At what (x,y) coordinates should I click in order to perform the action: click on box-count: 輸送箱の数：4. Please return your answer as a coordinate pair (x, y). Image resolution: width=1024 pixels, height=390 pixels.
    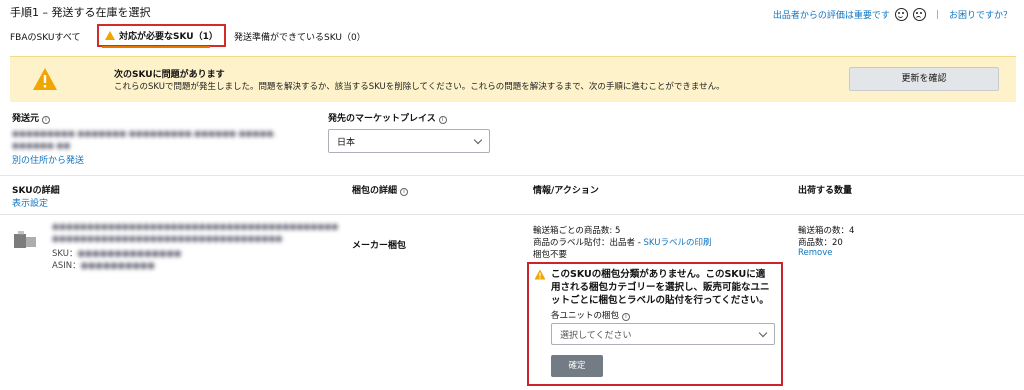
    Looking at the image, I should click on (826, 231).